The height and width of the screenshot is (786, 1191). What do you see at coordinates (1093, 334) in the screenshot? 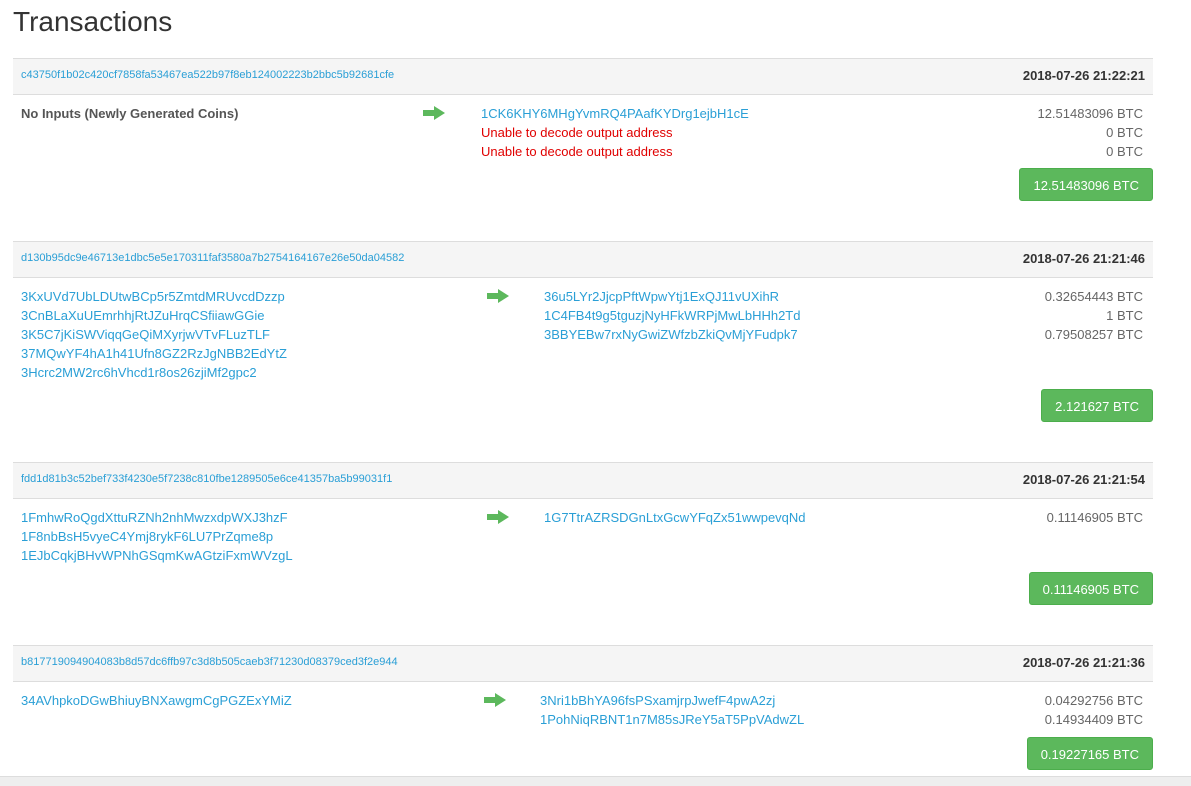
I see `output-amount: 0.79508257 BTC` at bounding box center [1093, 334].